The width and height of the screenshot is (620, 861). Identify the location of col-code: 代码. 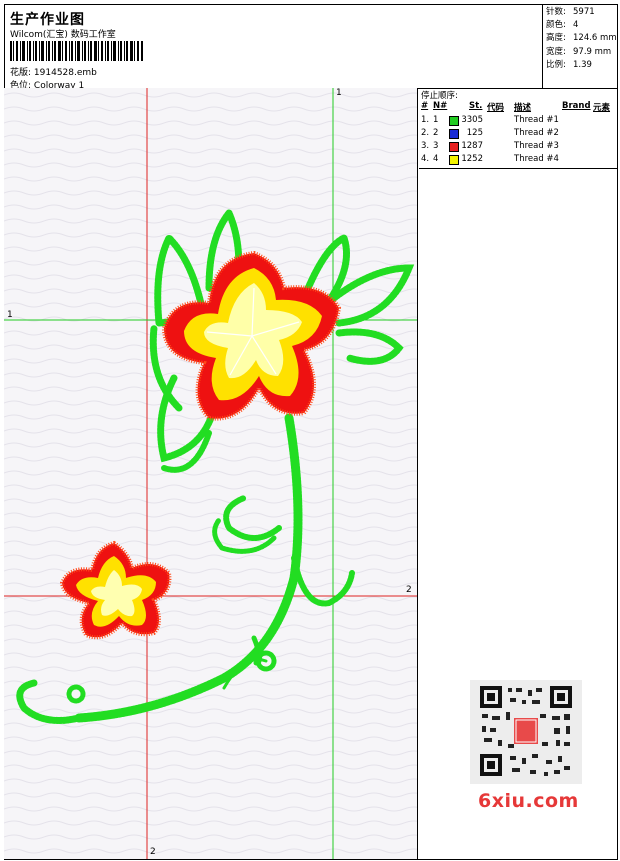
(496, 108).